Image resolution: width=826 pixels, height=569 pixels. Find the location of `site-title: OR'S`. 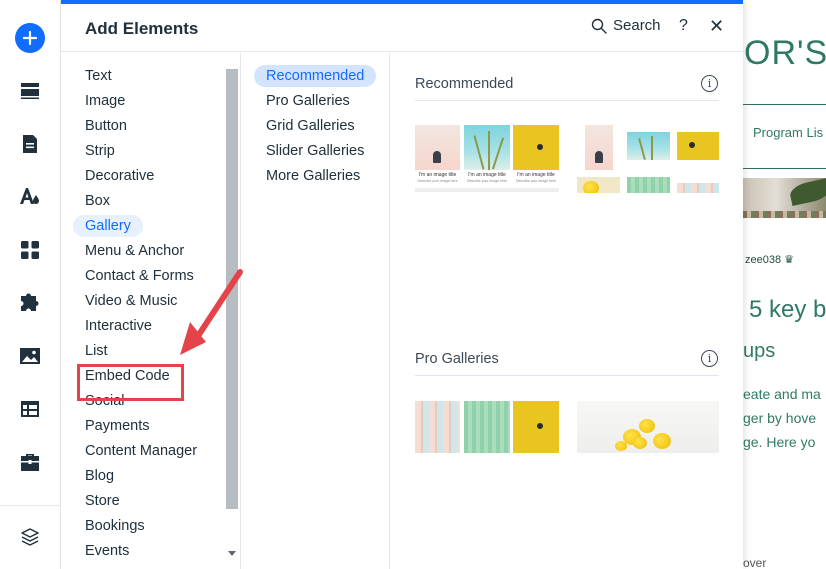

site-title: OR'S is located at coordinates (785, 53).